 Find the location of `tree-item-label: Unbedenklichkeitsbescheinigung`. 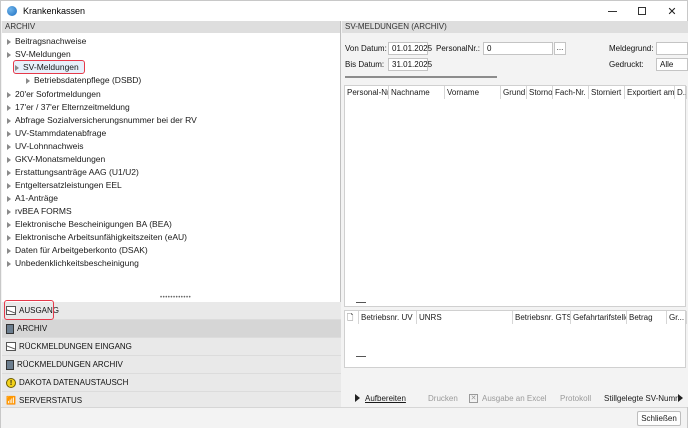

tree-item-label: Unbedenklichkeitsbescheinigung is located at coordinates (77, 263).